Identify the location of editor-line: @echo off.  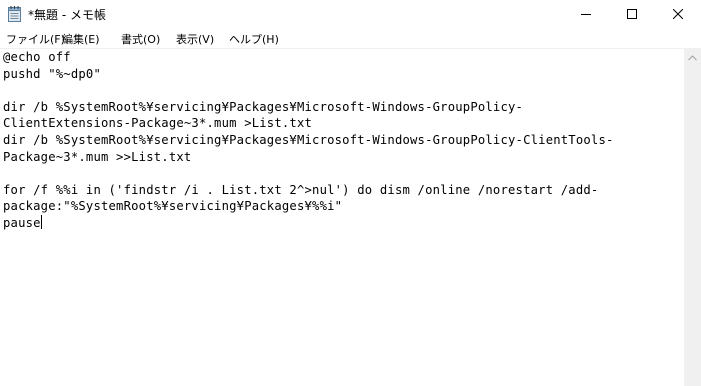
(37, 57).